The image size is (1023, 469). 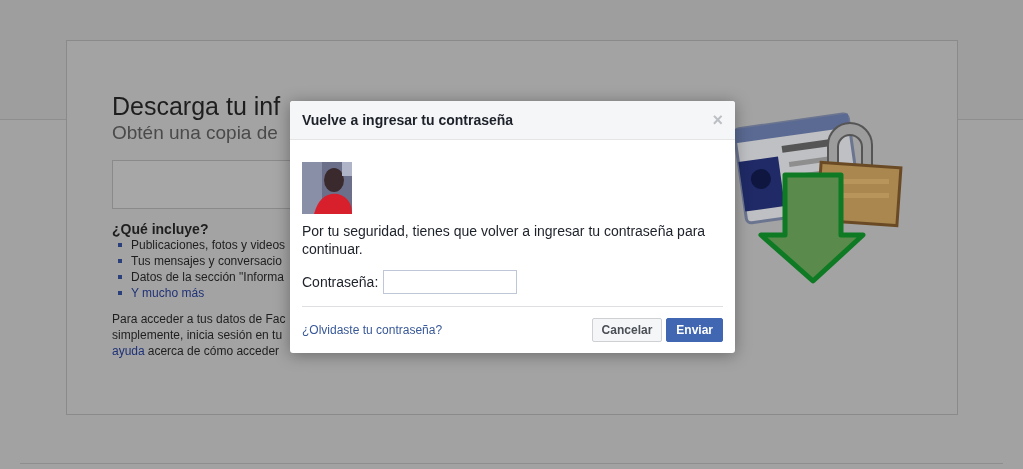 What do you see at coordinates (199, 319) in the screenshot?
I see `paragraph-line: Para acceder a tus datos de Fac` at bounding box center [199, 319].